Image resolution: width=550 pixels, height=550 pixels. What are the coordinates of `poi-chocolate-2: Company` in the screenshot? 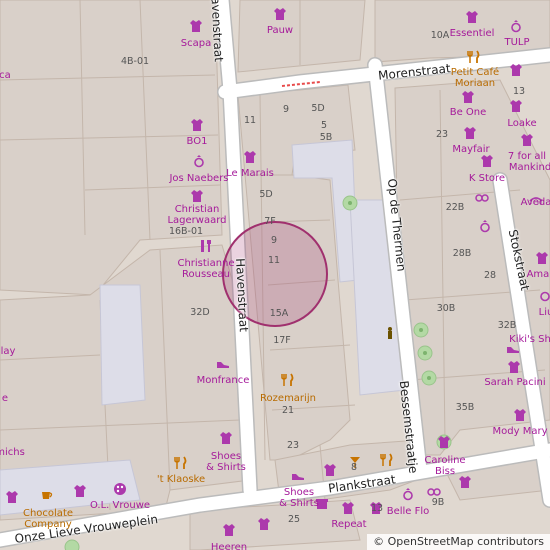 It's located at (48, 524).